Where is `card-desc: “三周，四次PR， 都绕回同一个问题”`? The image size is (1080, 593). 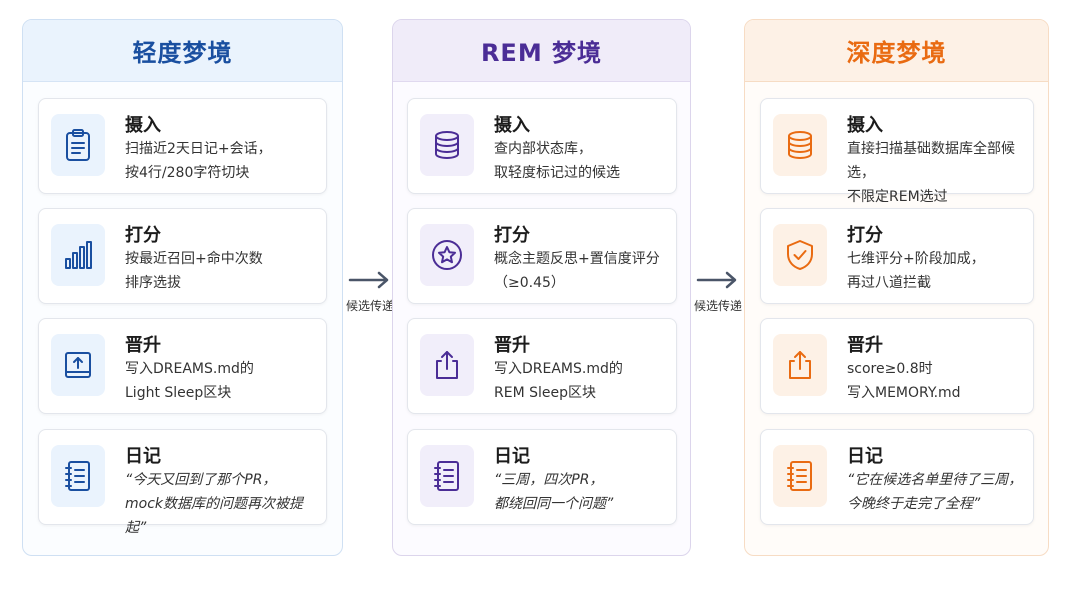
card-desc: “三周，四次PR， 都绕回同一个问题” is located at coordinates (554, 492).